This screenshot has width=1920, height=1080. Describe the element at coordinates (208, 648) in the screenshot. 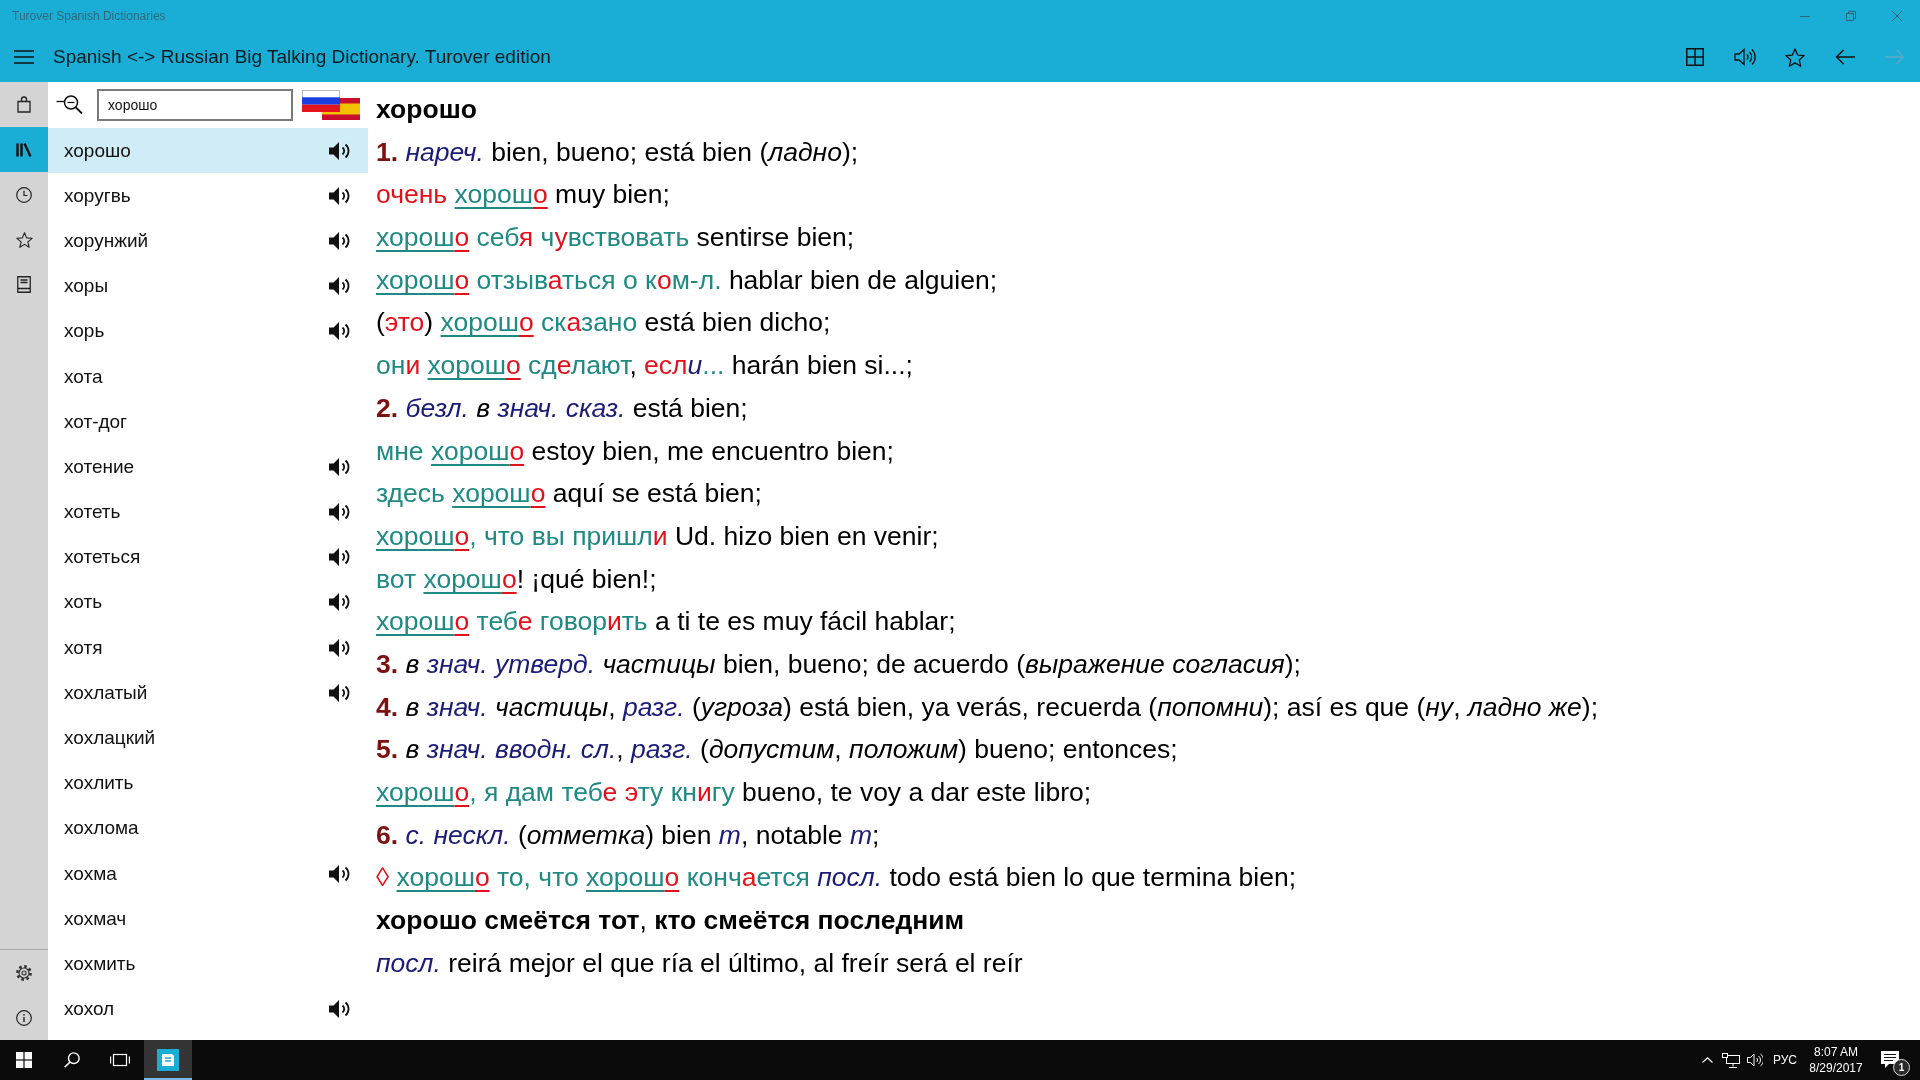

I see `word-list-item: хотя` at that location.